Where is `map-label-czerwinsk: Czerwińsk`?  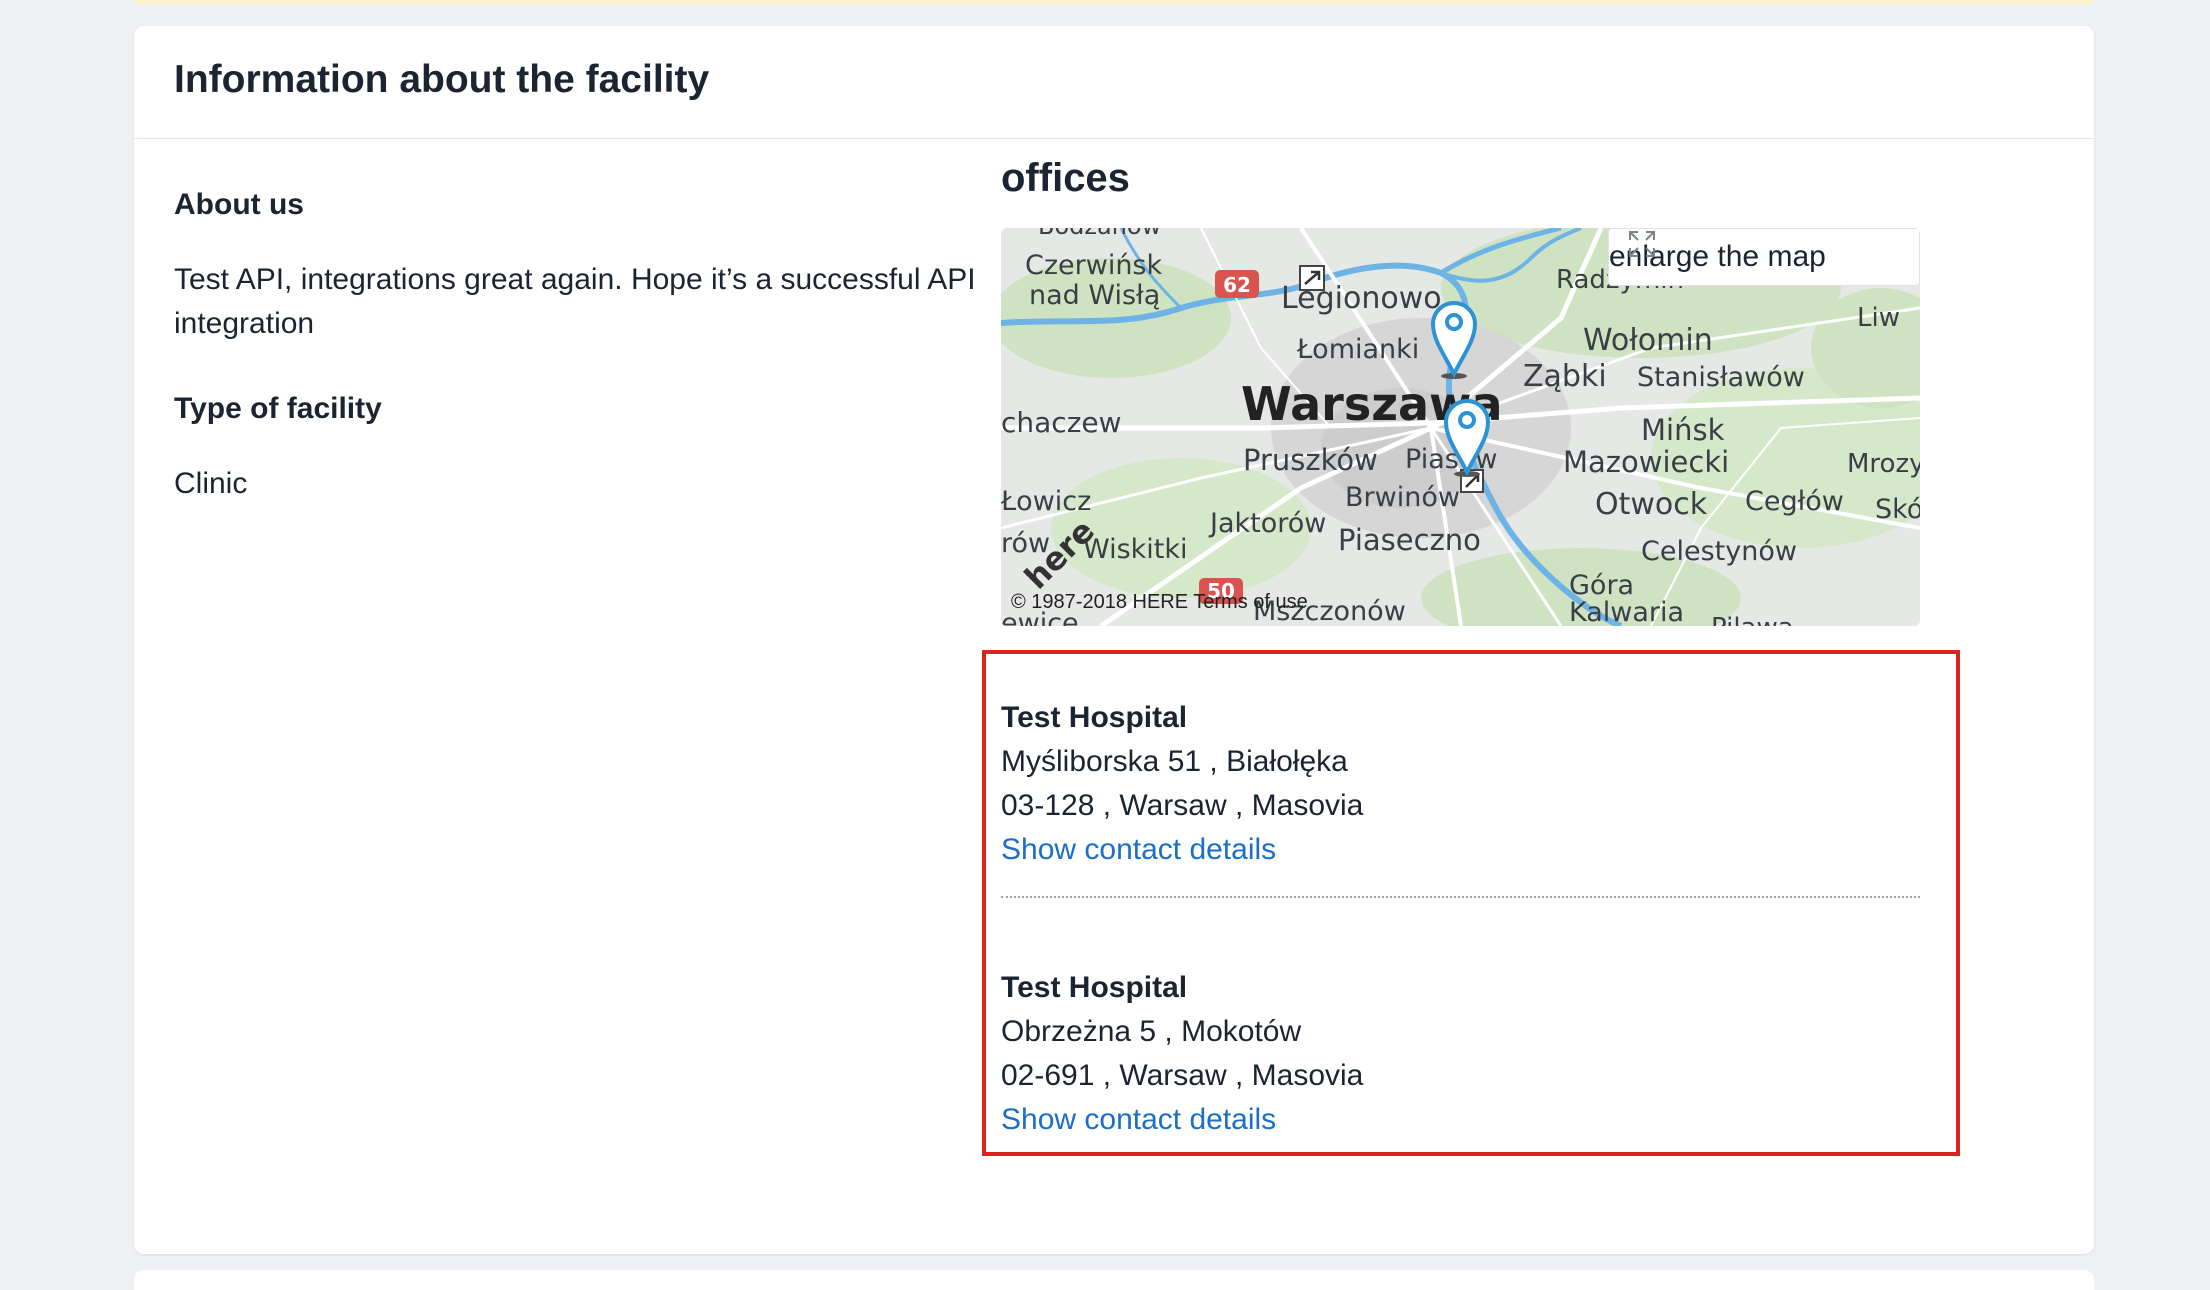
map-label-czerwinsk: Czerwińsk is located at coordinates (1094, 265).